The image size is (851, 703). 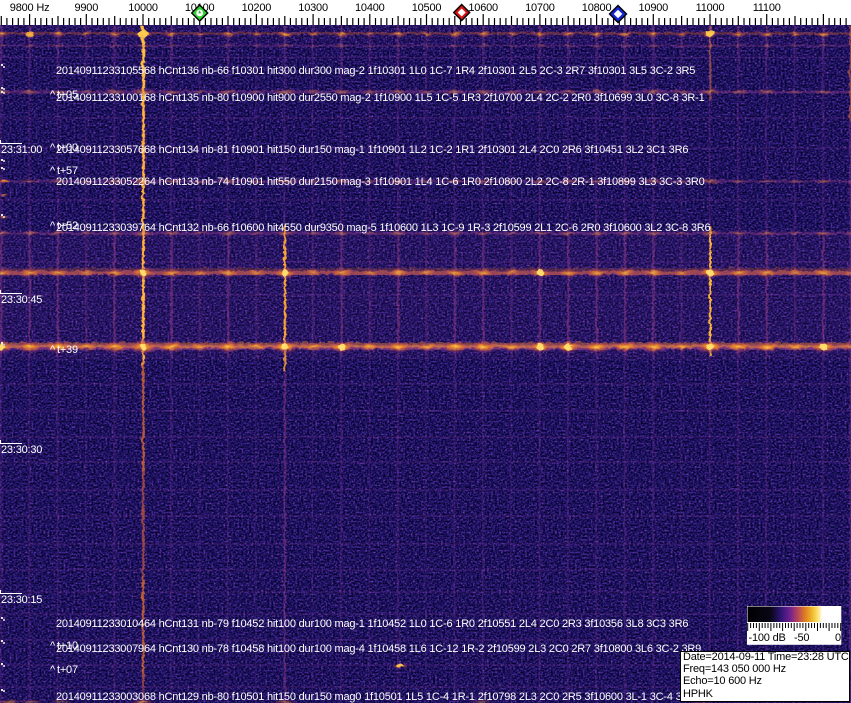 What do you see at coordinates (30, 8) in the screenshot?
I see `svg-text: 9800 Hz` at bounding box center [30, 8].